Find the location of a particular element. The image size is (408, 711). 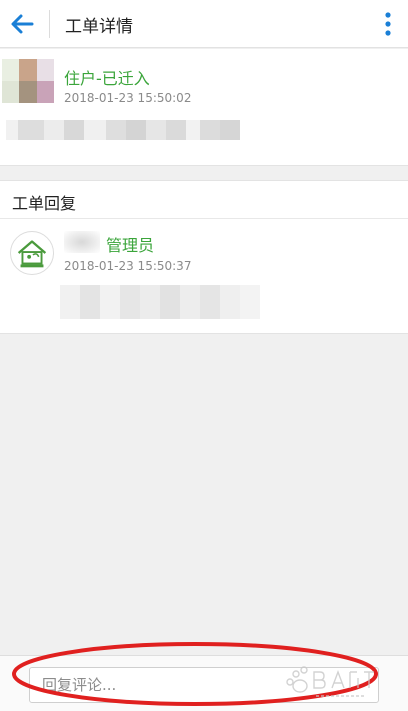

back-arrow-icon is located at coordinates (22, 24).